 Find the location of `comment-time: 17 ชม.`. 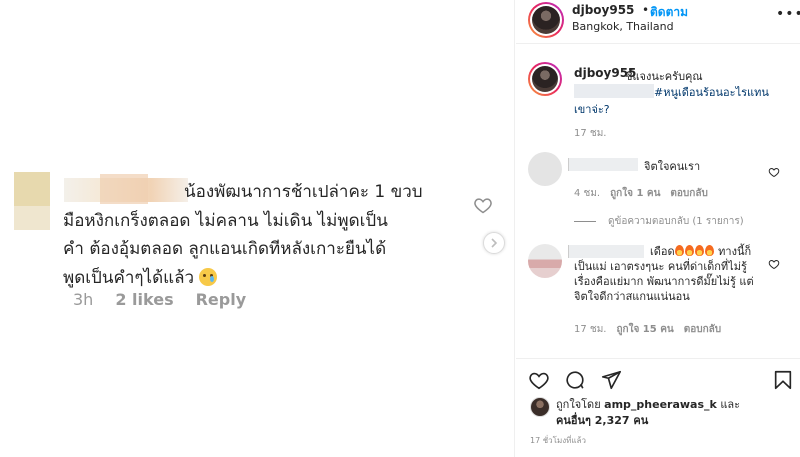

comment-time: 17 ชม. is located at coordinates (590, 329).